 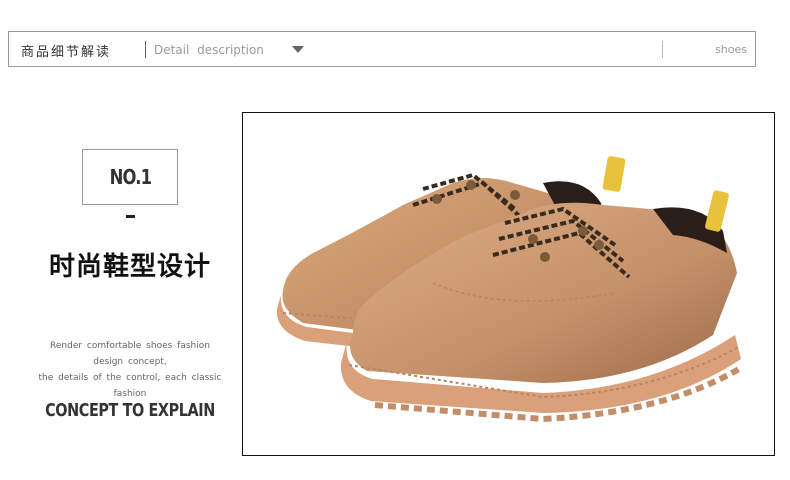 I want to click on description-line: Render comfortable shoes fashion, so click(x=130, y=346).